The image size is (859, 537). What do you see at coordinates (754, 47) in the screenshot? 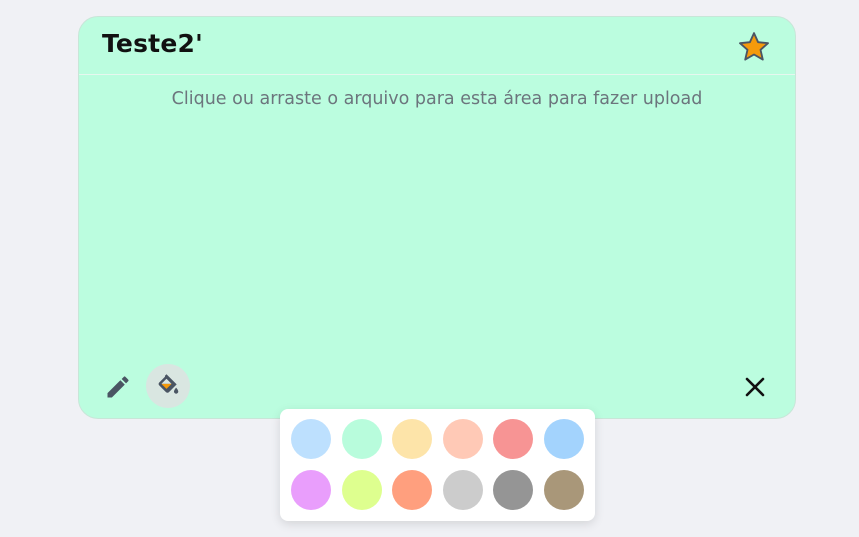
I see `star-icon` at bounding box center [754, 47].